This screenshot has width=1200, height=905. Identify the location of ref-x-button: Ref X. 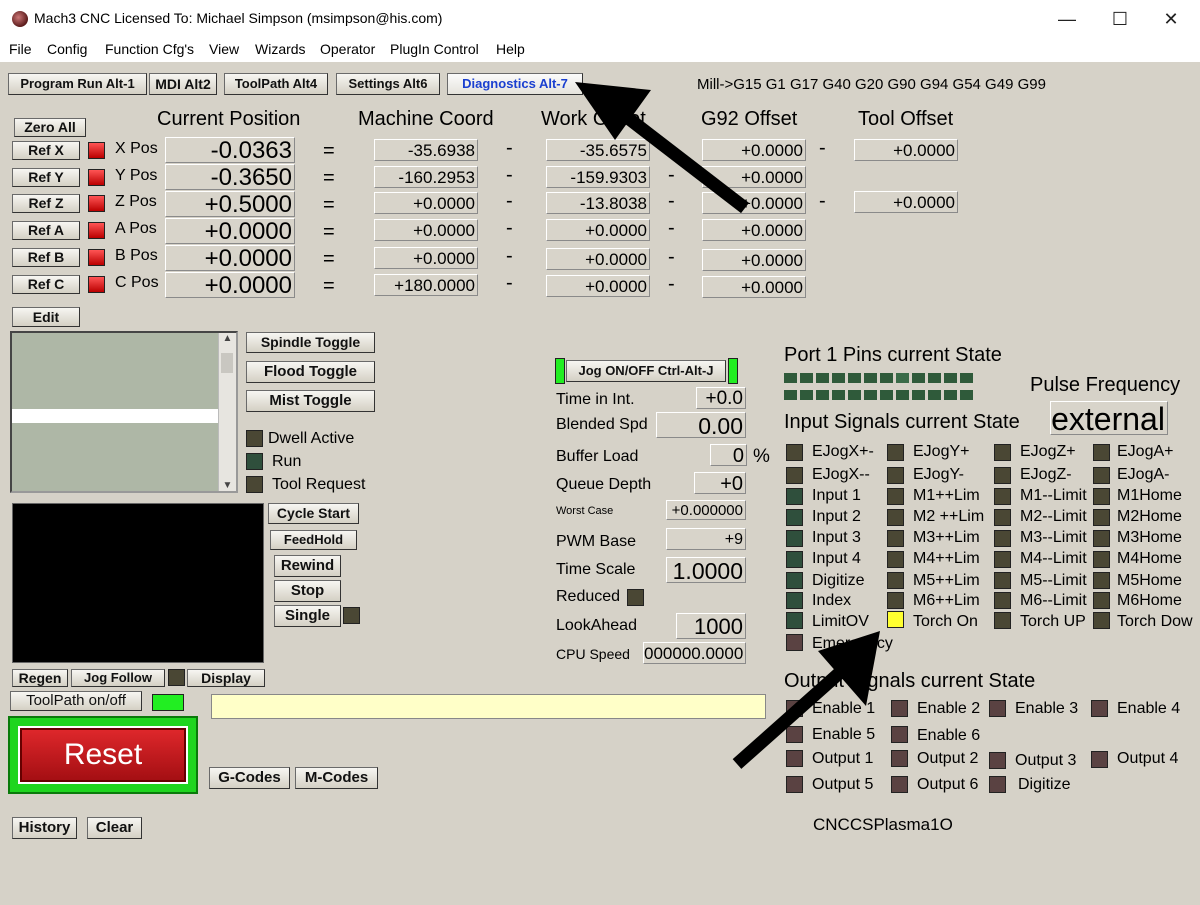
(46, 150).